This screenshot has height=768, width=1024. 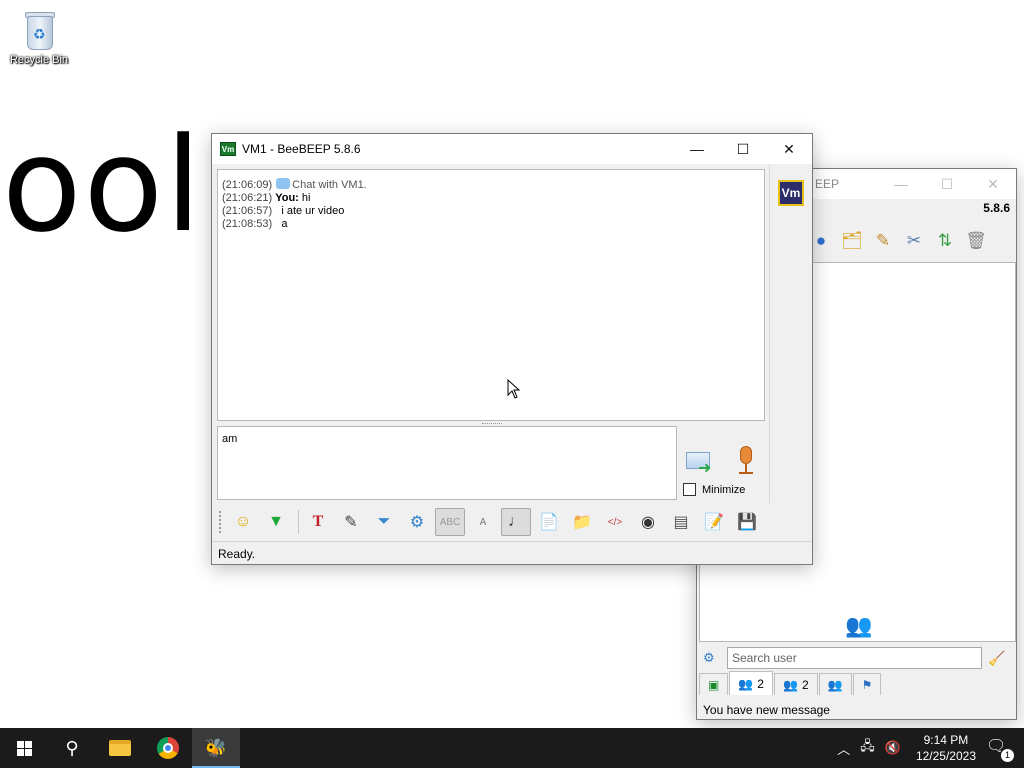 What do you see at coordinates (287, 198) in the screenshot?
I see `message-sender: You:` at bounding box center [287, 198].